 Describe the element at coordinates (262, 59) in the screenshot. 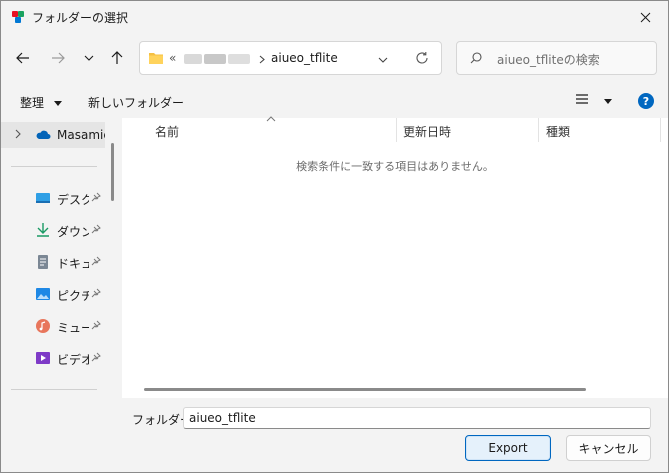

I see `breadcrumb-separator-icon` at that location.